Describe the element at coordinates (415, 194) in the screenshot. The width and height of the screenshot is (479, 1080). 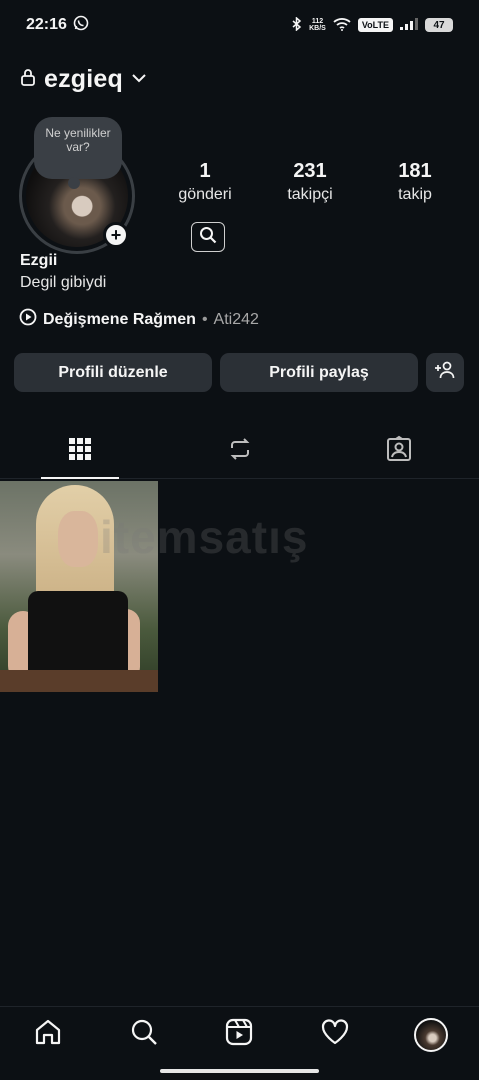
I see `stat-label: takip` at that location.